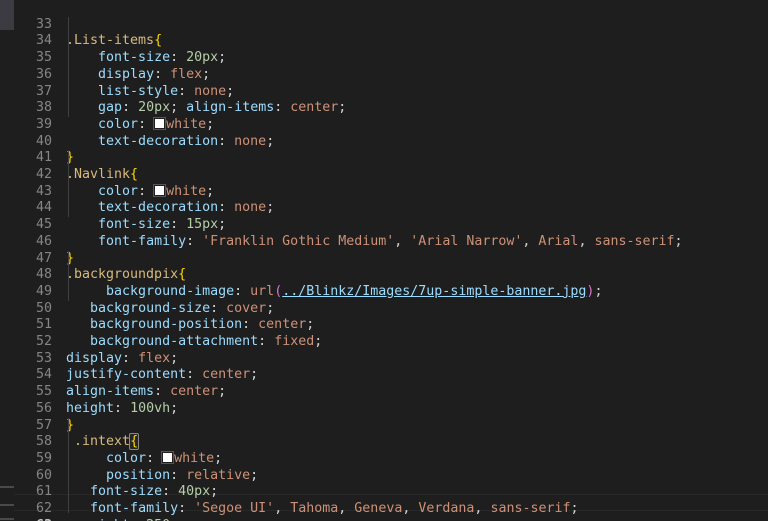  I want to click on code-line: 52 display: flex;, so click(384, 341).